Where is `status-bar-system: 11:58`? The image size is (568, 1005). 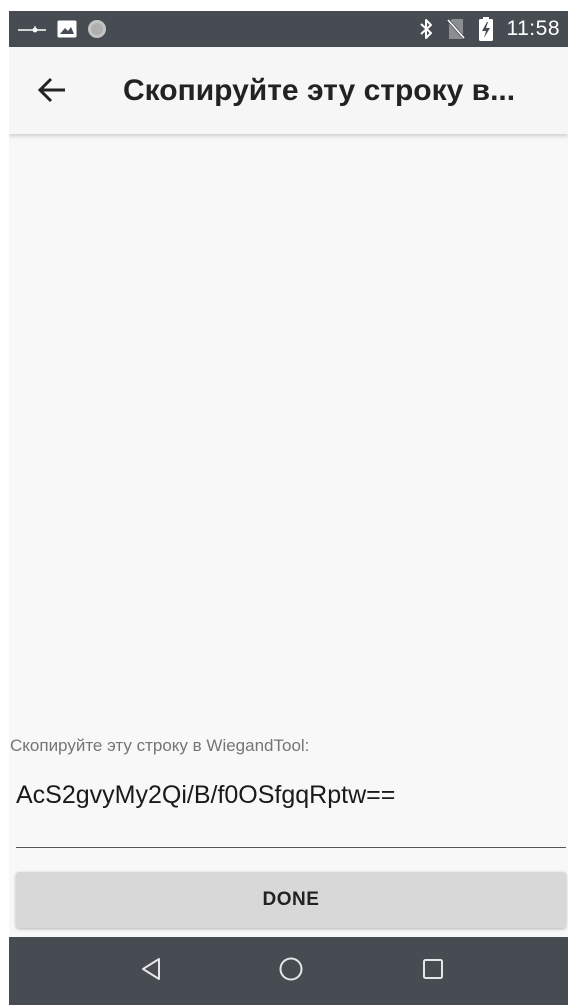
status-bar-system: 11:58 is located at coordinates (490, 29).